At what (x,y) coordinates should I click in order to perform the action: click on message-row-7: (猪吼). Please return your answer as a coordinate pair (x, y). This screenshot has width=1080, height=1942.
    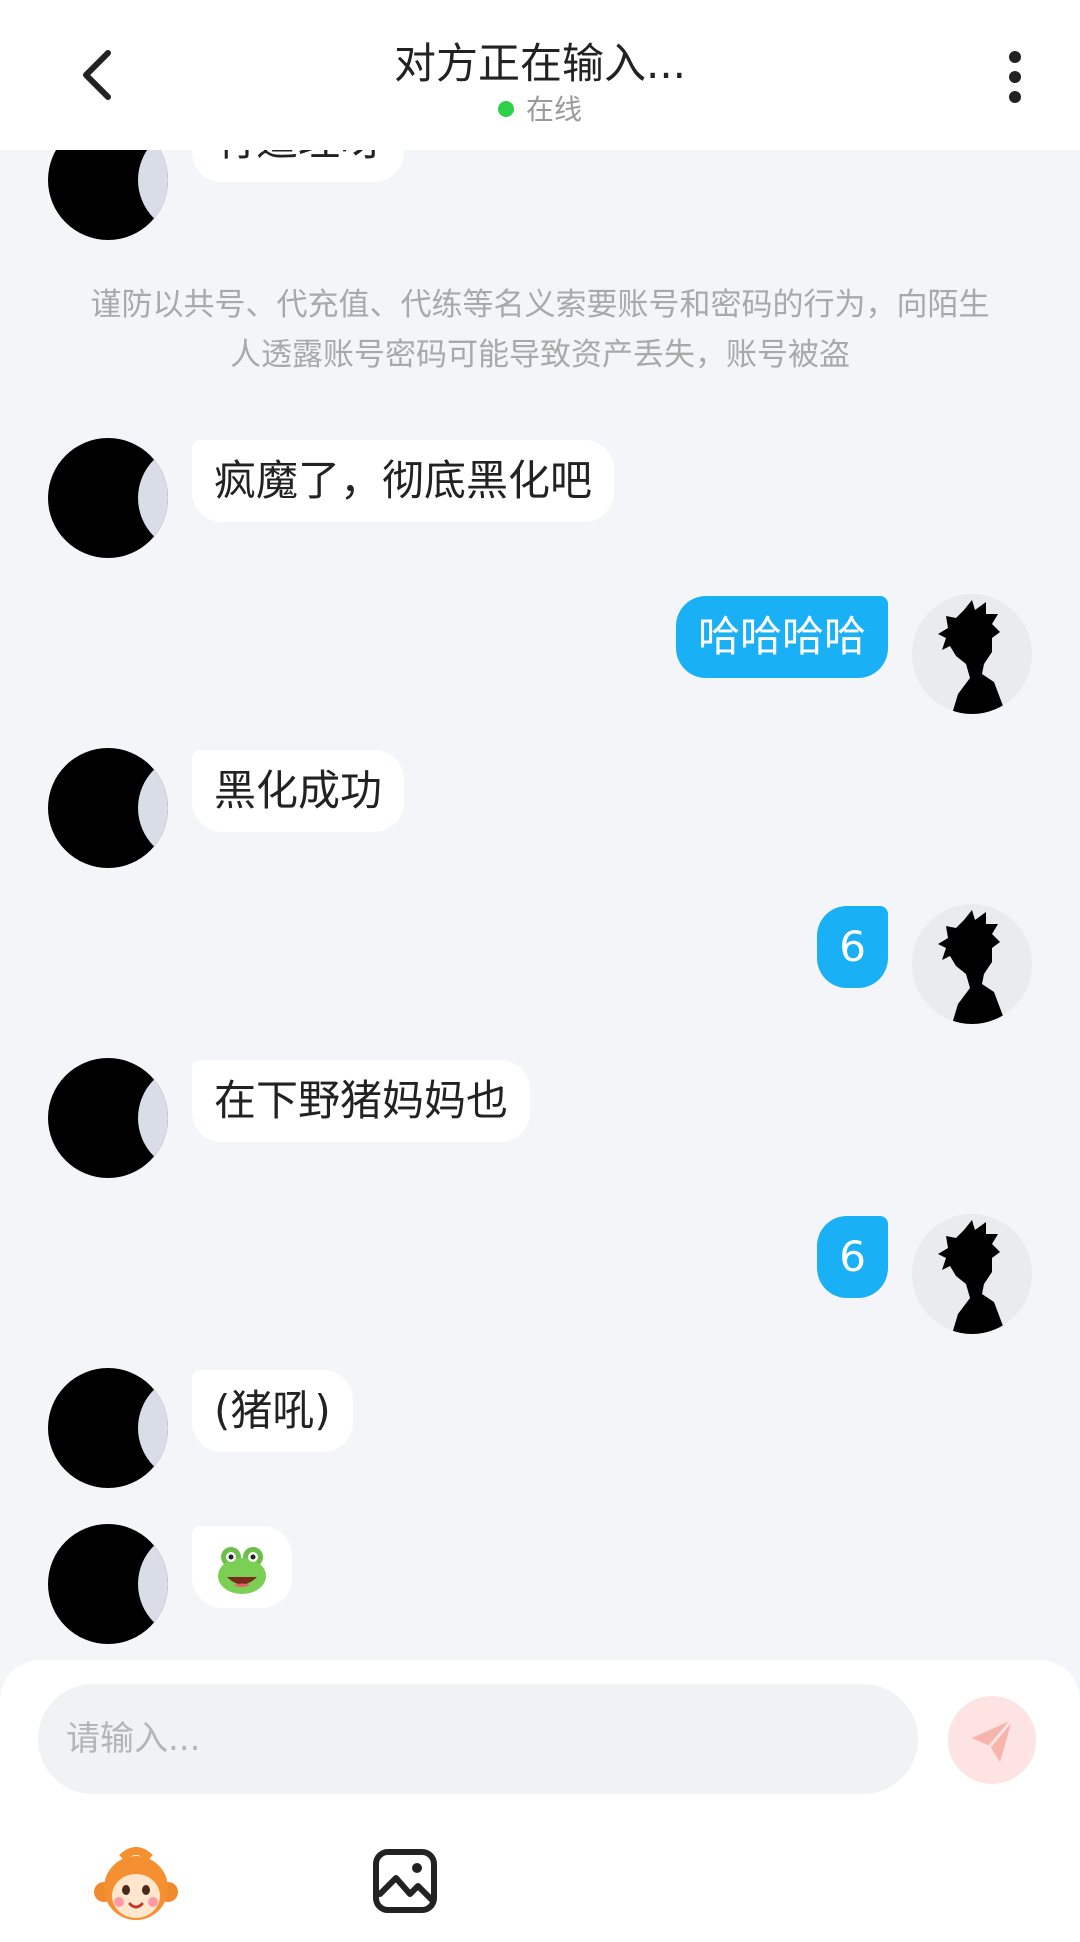
    Looking at the image, I should click on (540, 1428).